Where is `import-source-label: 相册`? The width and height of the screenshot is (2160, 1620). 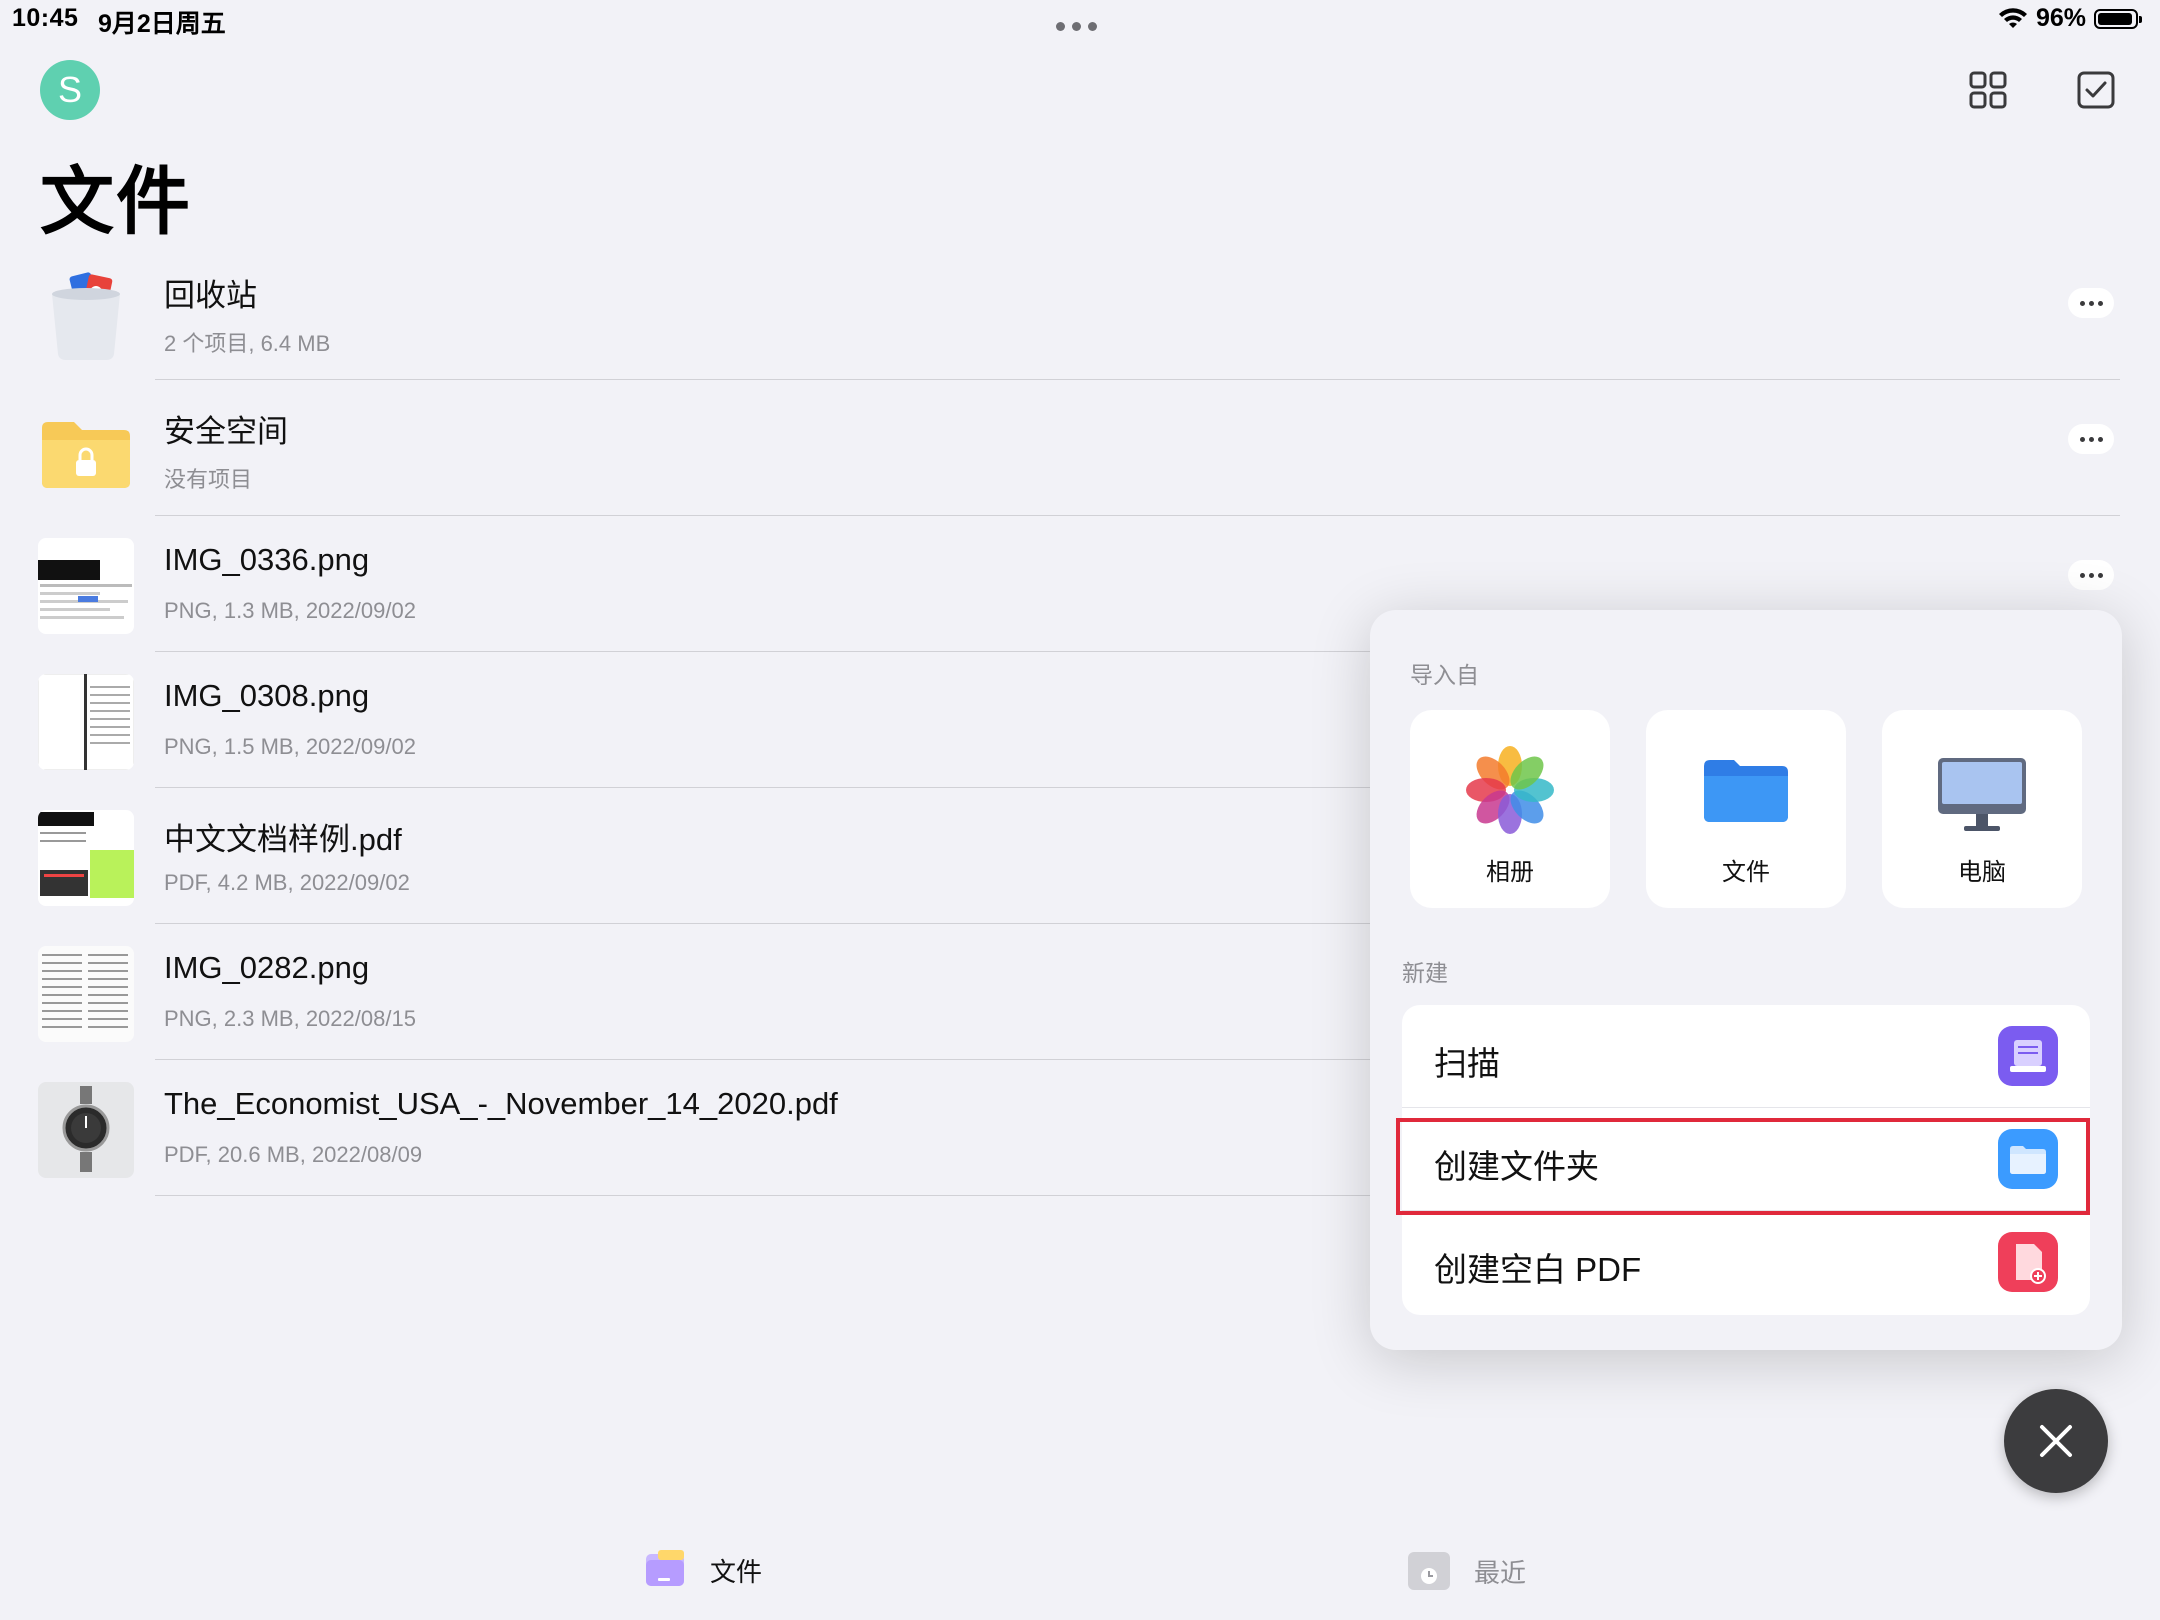 import-source-label: 相册 is located at coordinates (1510, 872).